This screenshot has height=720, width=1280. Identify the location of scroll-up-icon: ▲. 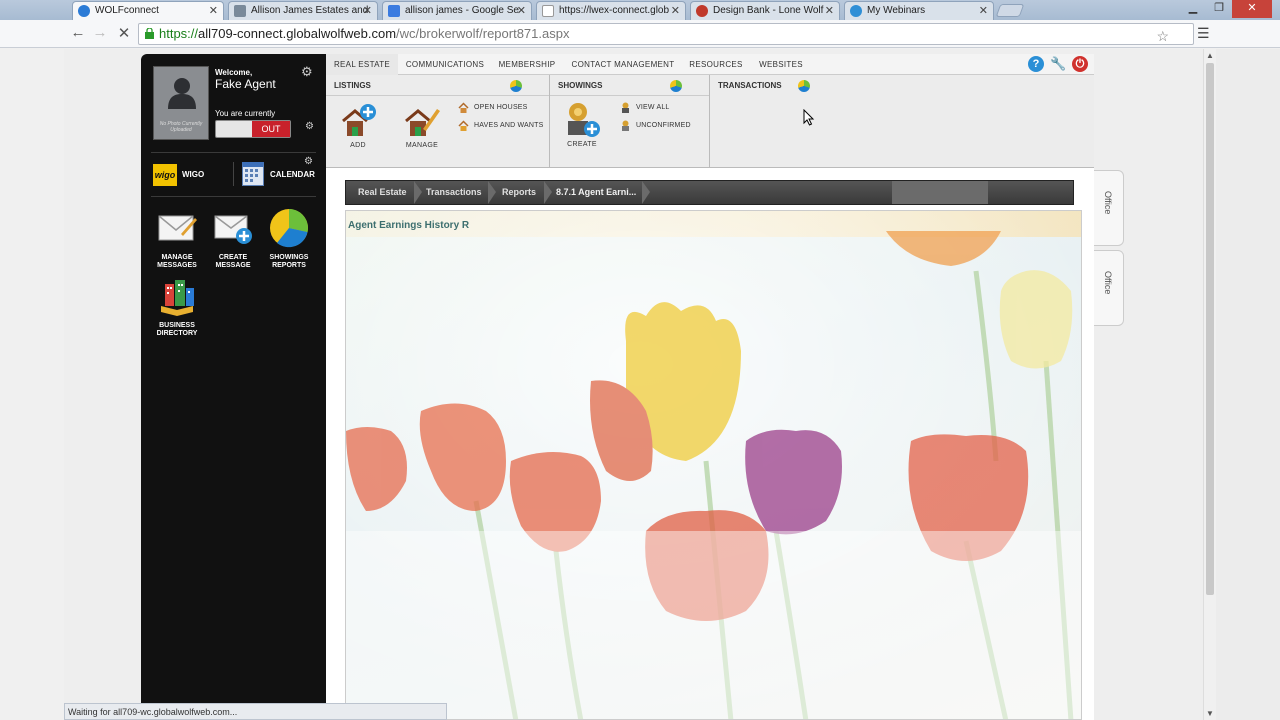
(1210, 55).